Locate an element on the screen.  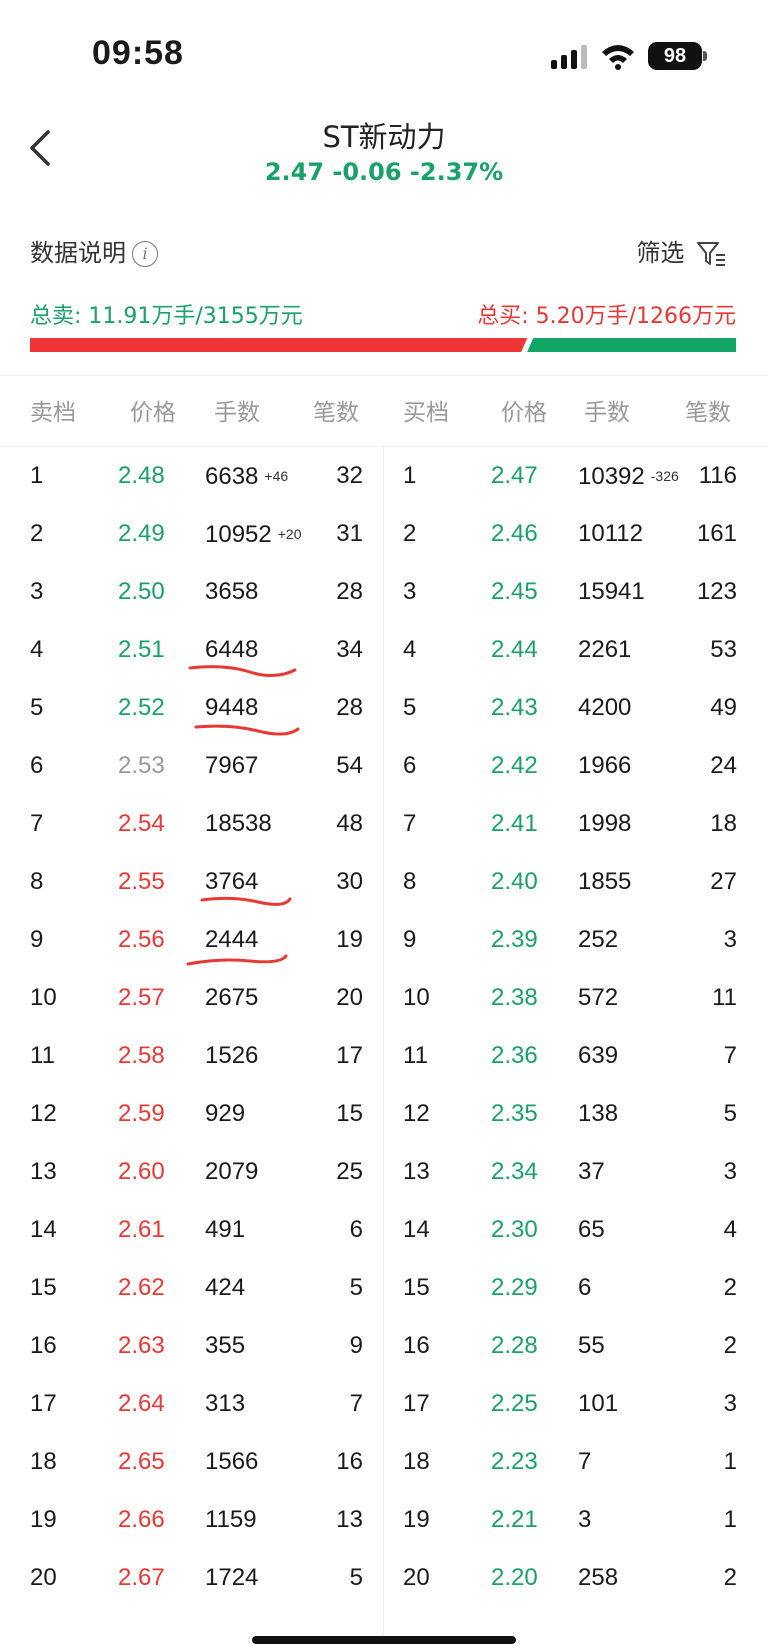
buy-count: 4 is located at coordinates (730, 1229).